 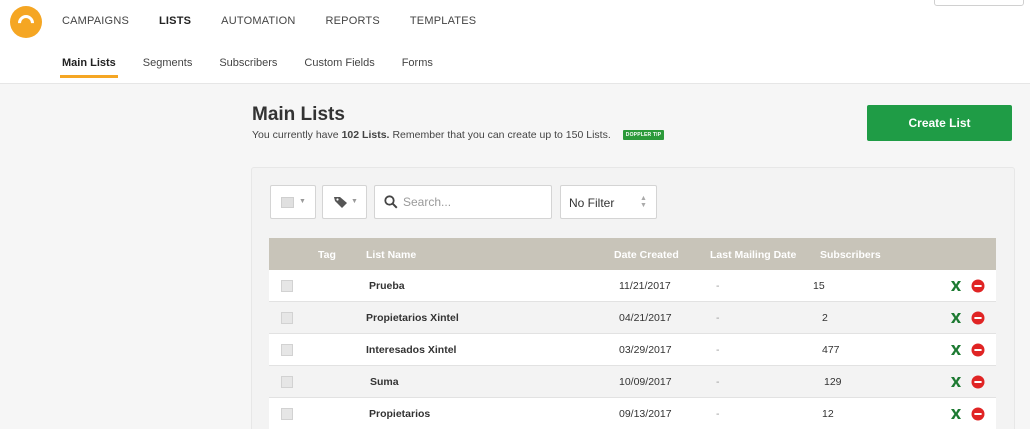 What do you see at coordinates (298, 114) in the screenshot?
I see `page-title: Main Lists` at bounding box center [298, 114].